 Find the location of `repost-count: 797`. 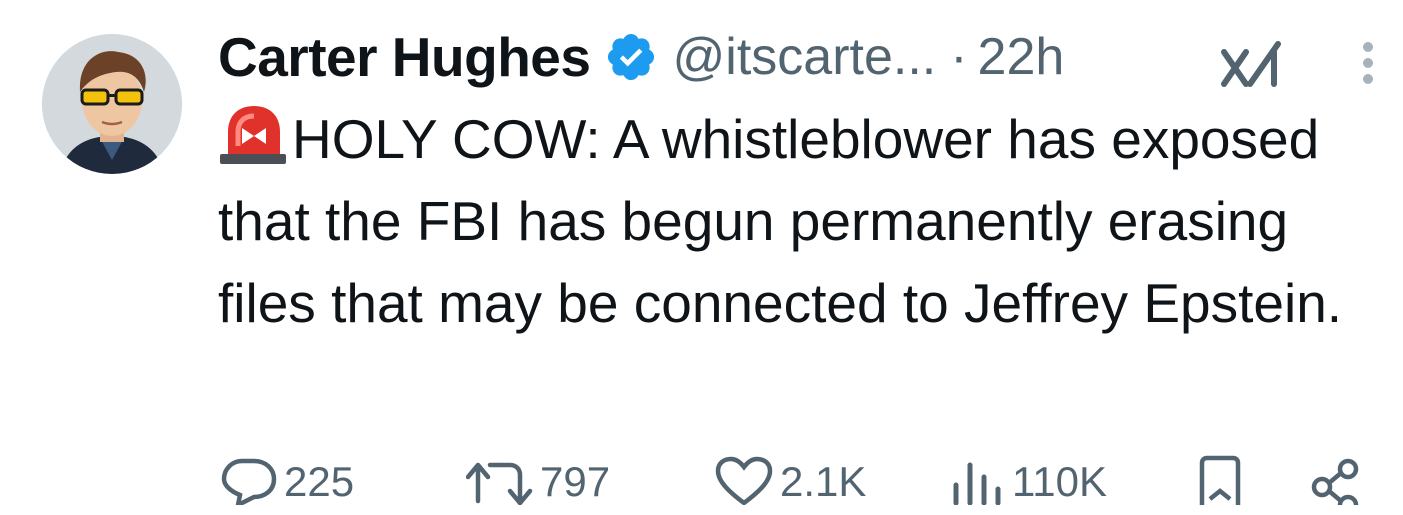

repost-count: 797 is located at coordinates (575, 481).